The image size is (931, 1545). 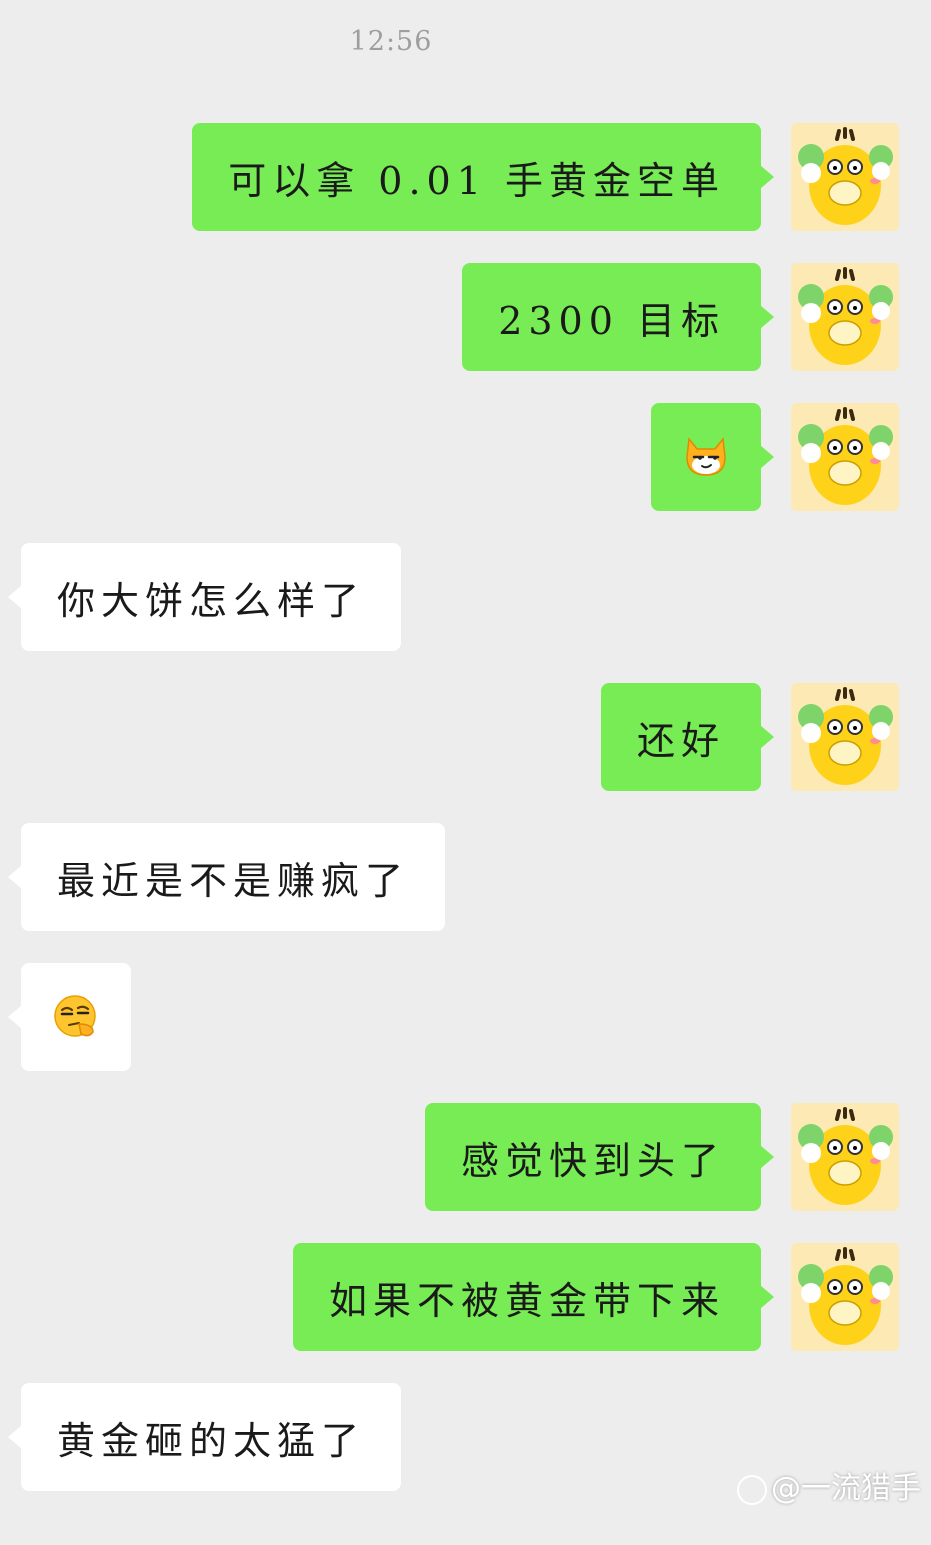 I want to click on message-bubble-received: 最近是不是赚疯了, so click(x=226, y=877).